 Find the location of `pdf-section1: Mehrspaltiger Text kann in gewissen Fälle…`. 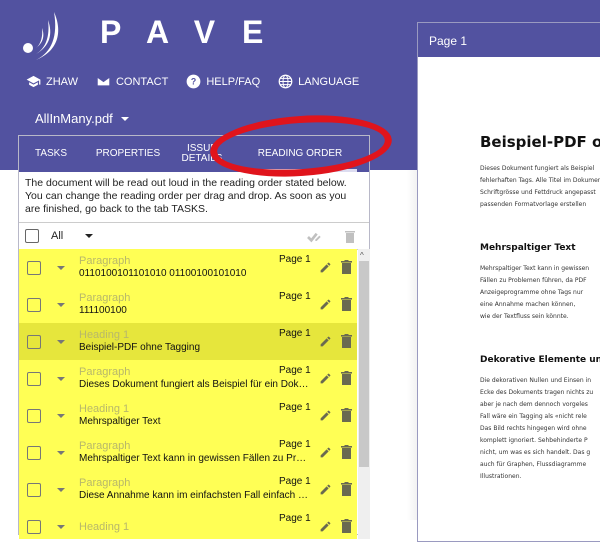

pdf-section1: Mehrspaltiger Text kann in gewissen Fälle… is located at coordinates (540, 293).